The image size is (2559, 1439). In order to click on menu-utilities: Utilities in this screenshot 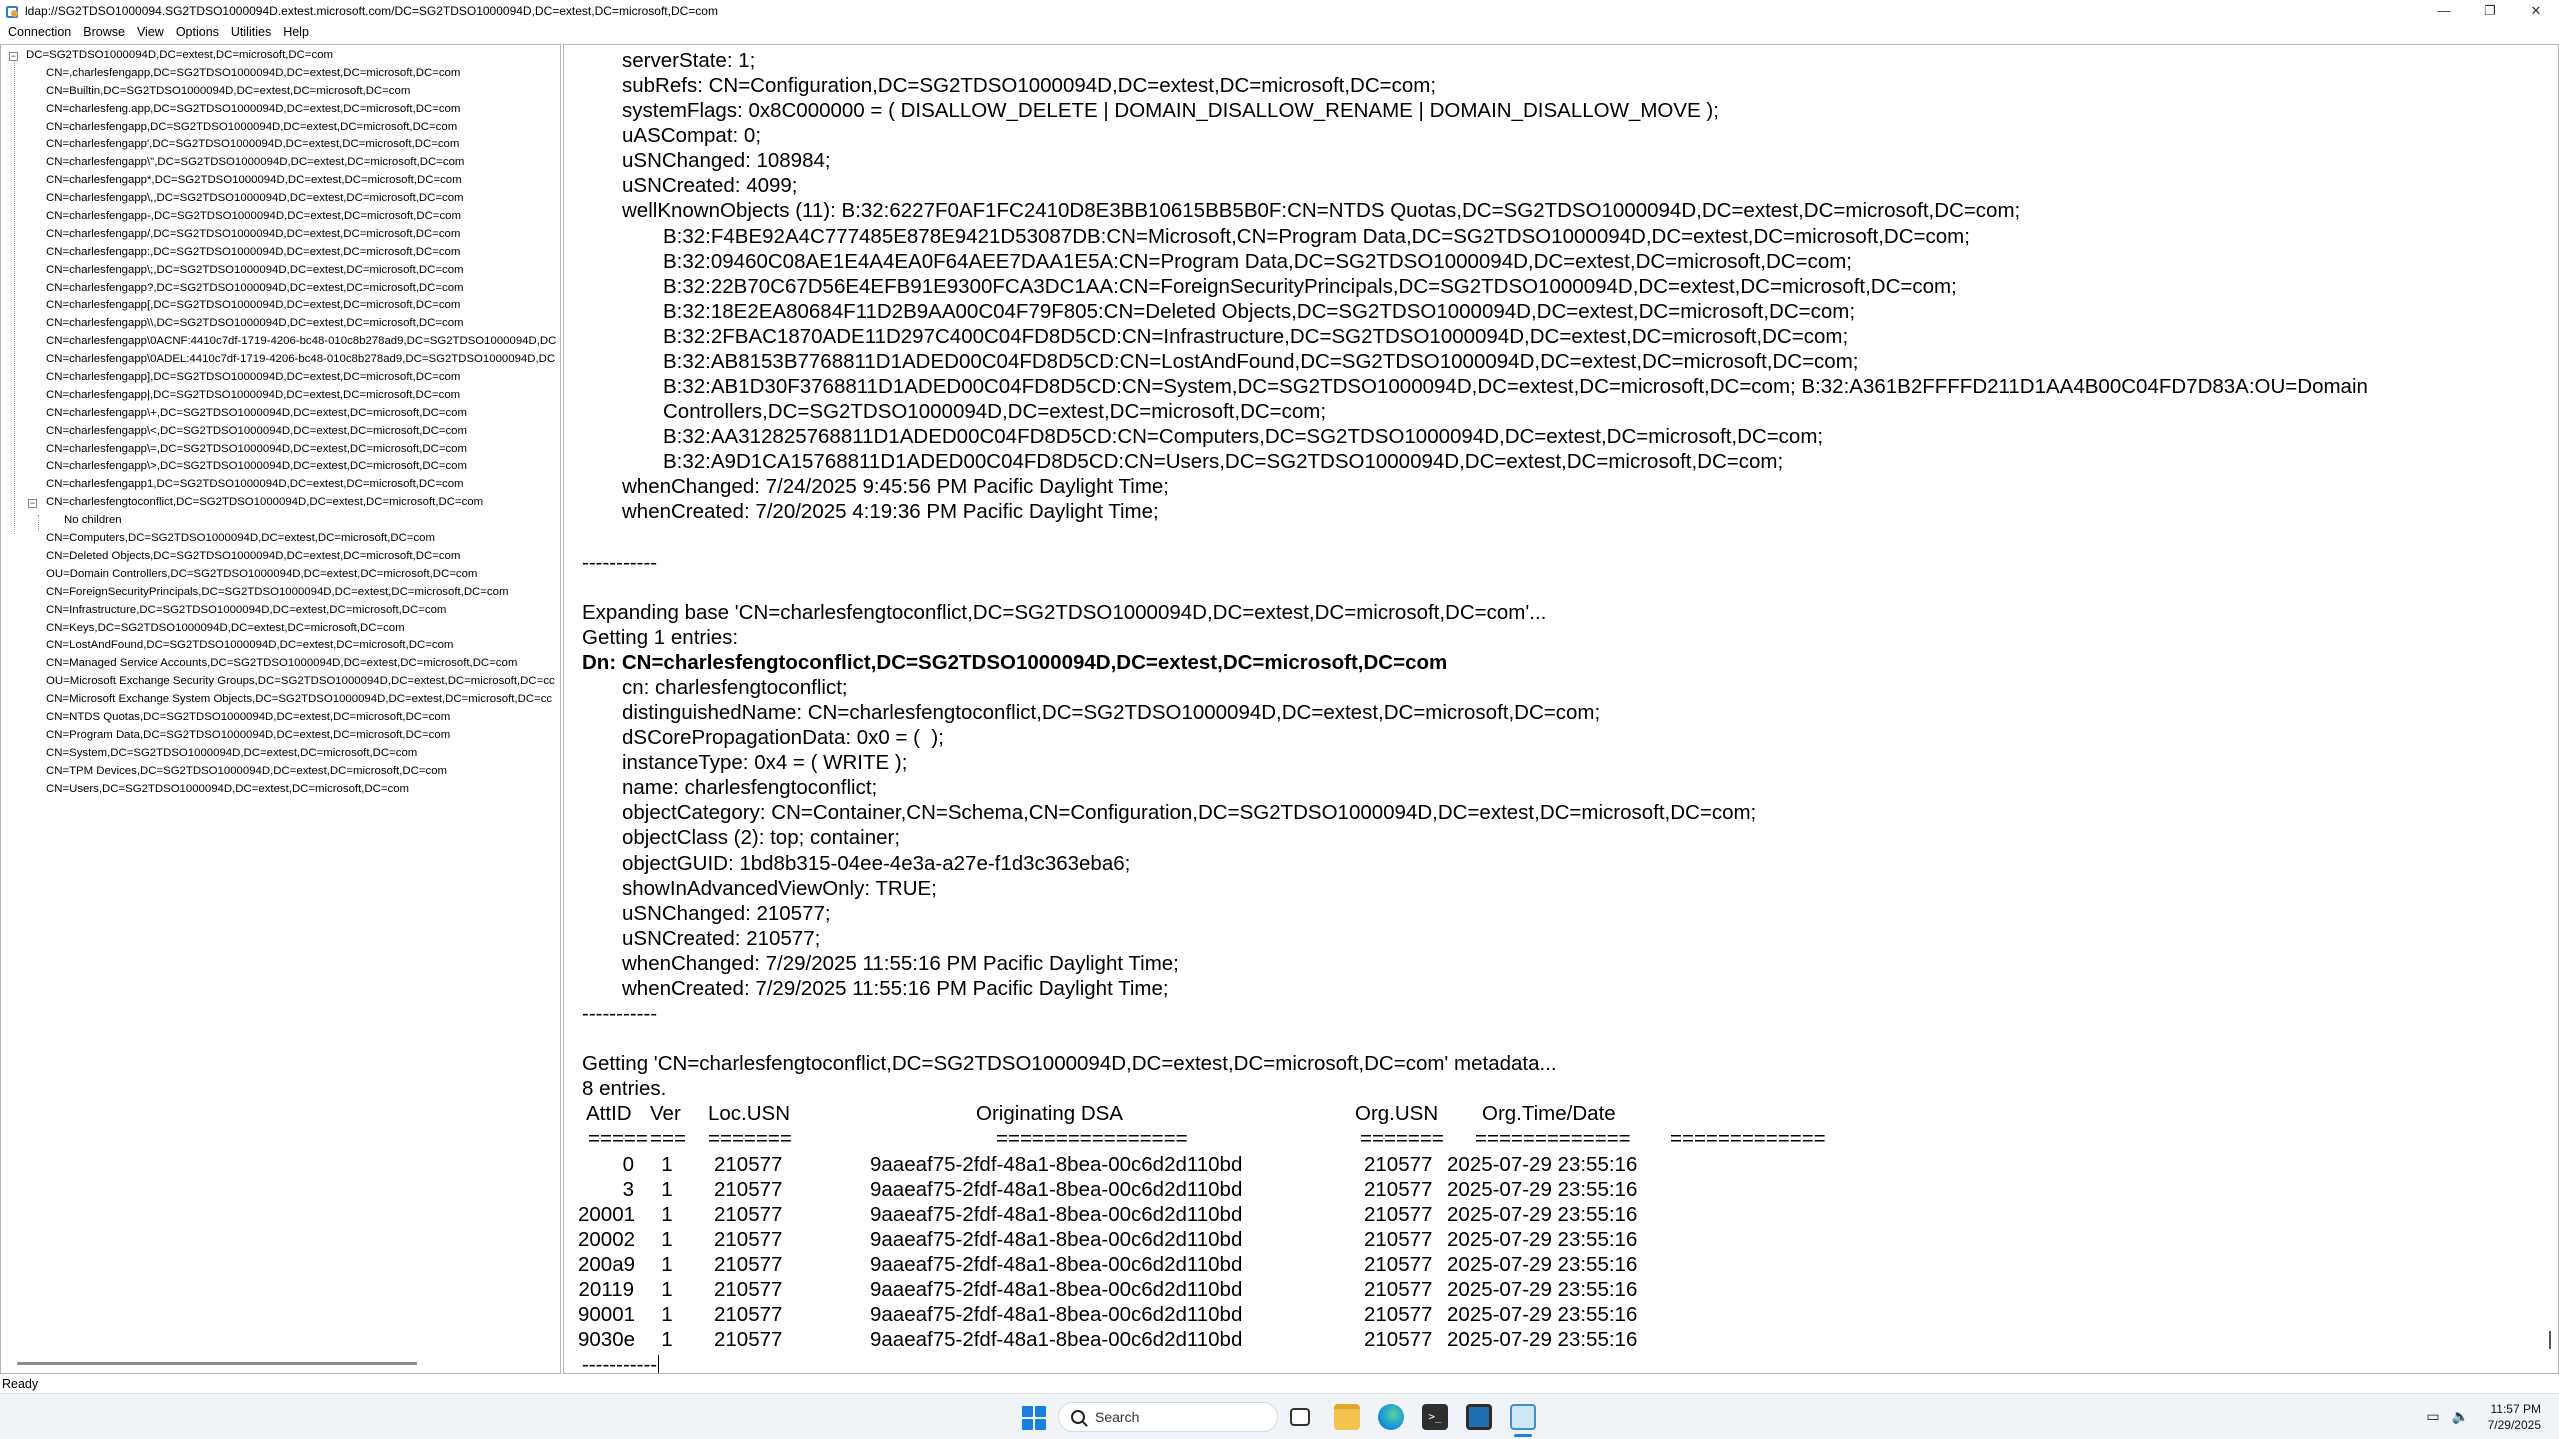, I will do `click(251, 32)`.